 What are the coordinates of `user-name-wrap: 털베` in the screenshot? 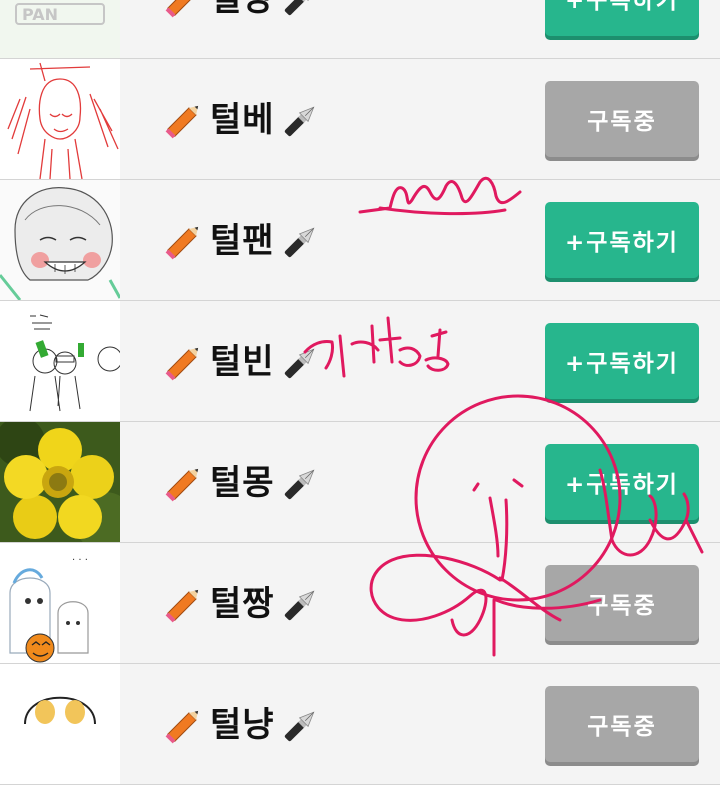 It's located at (242, 120).